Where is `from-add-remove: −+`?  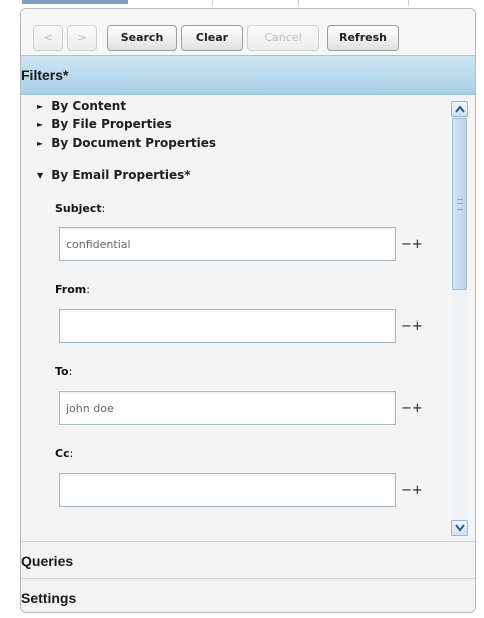 from-add-remove: −+ is located at coordinates (412, 326).